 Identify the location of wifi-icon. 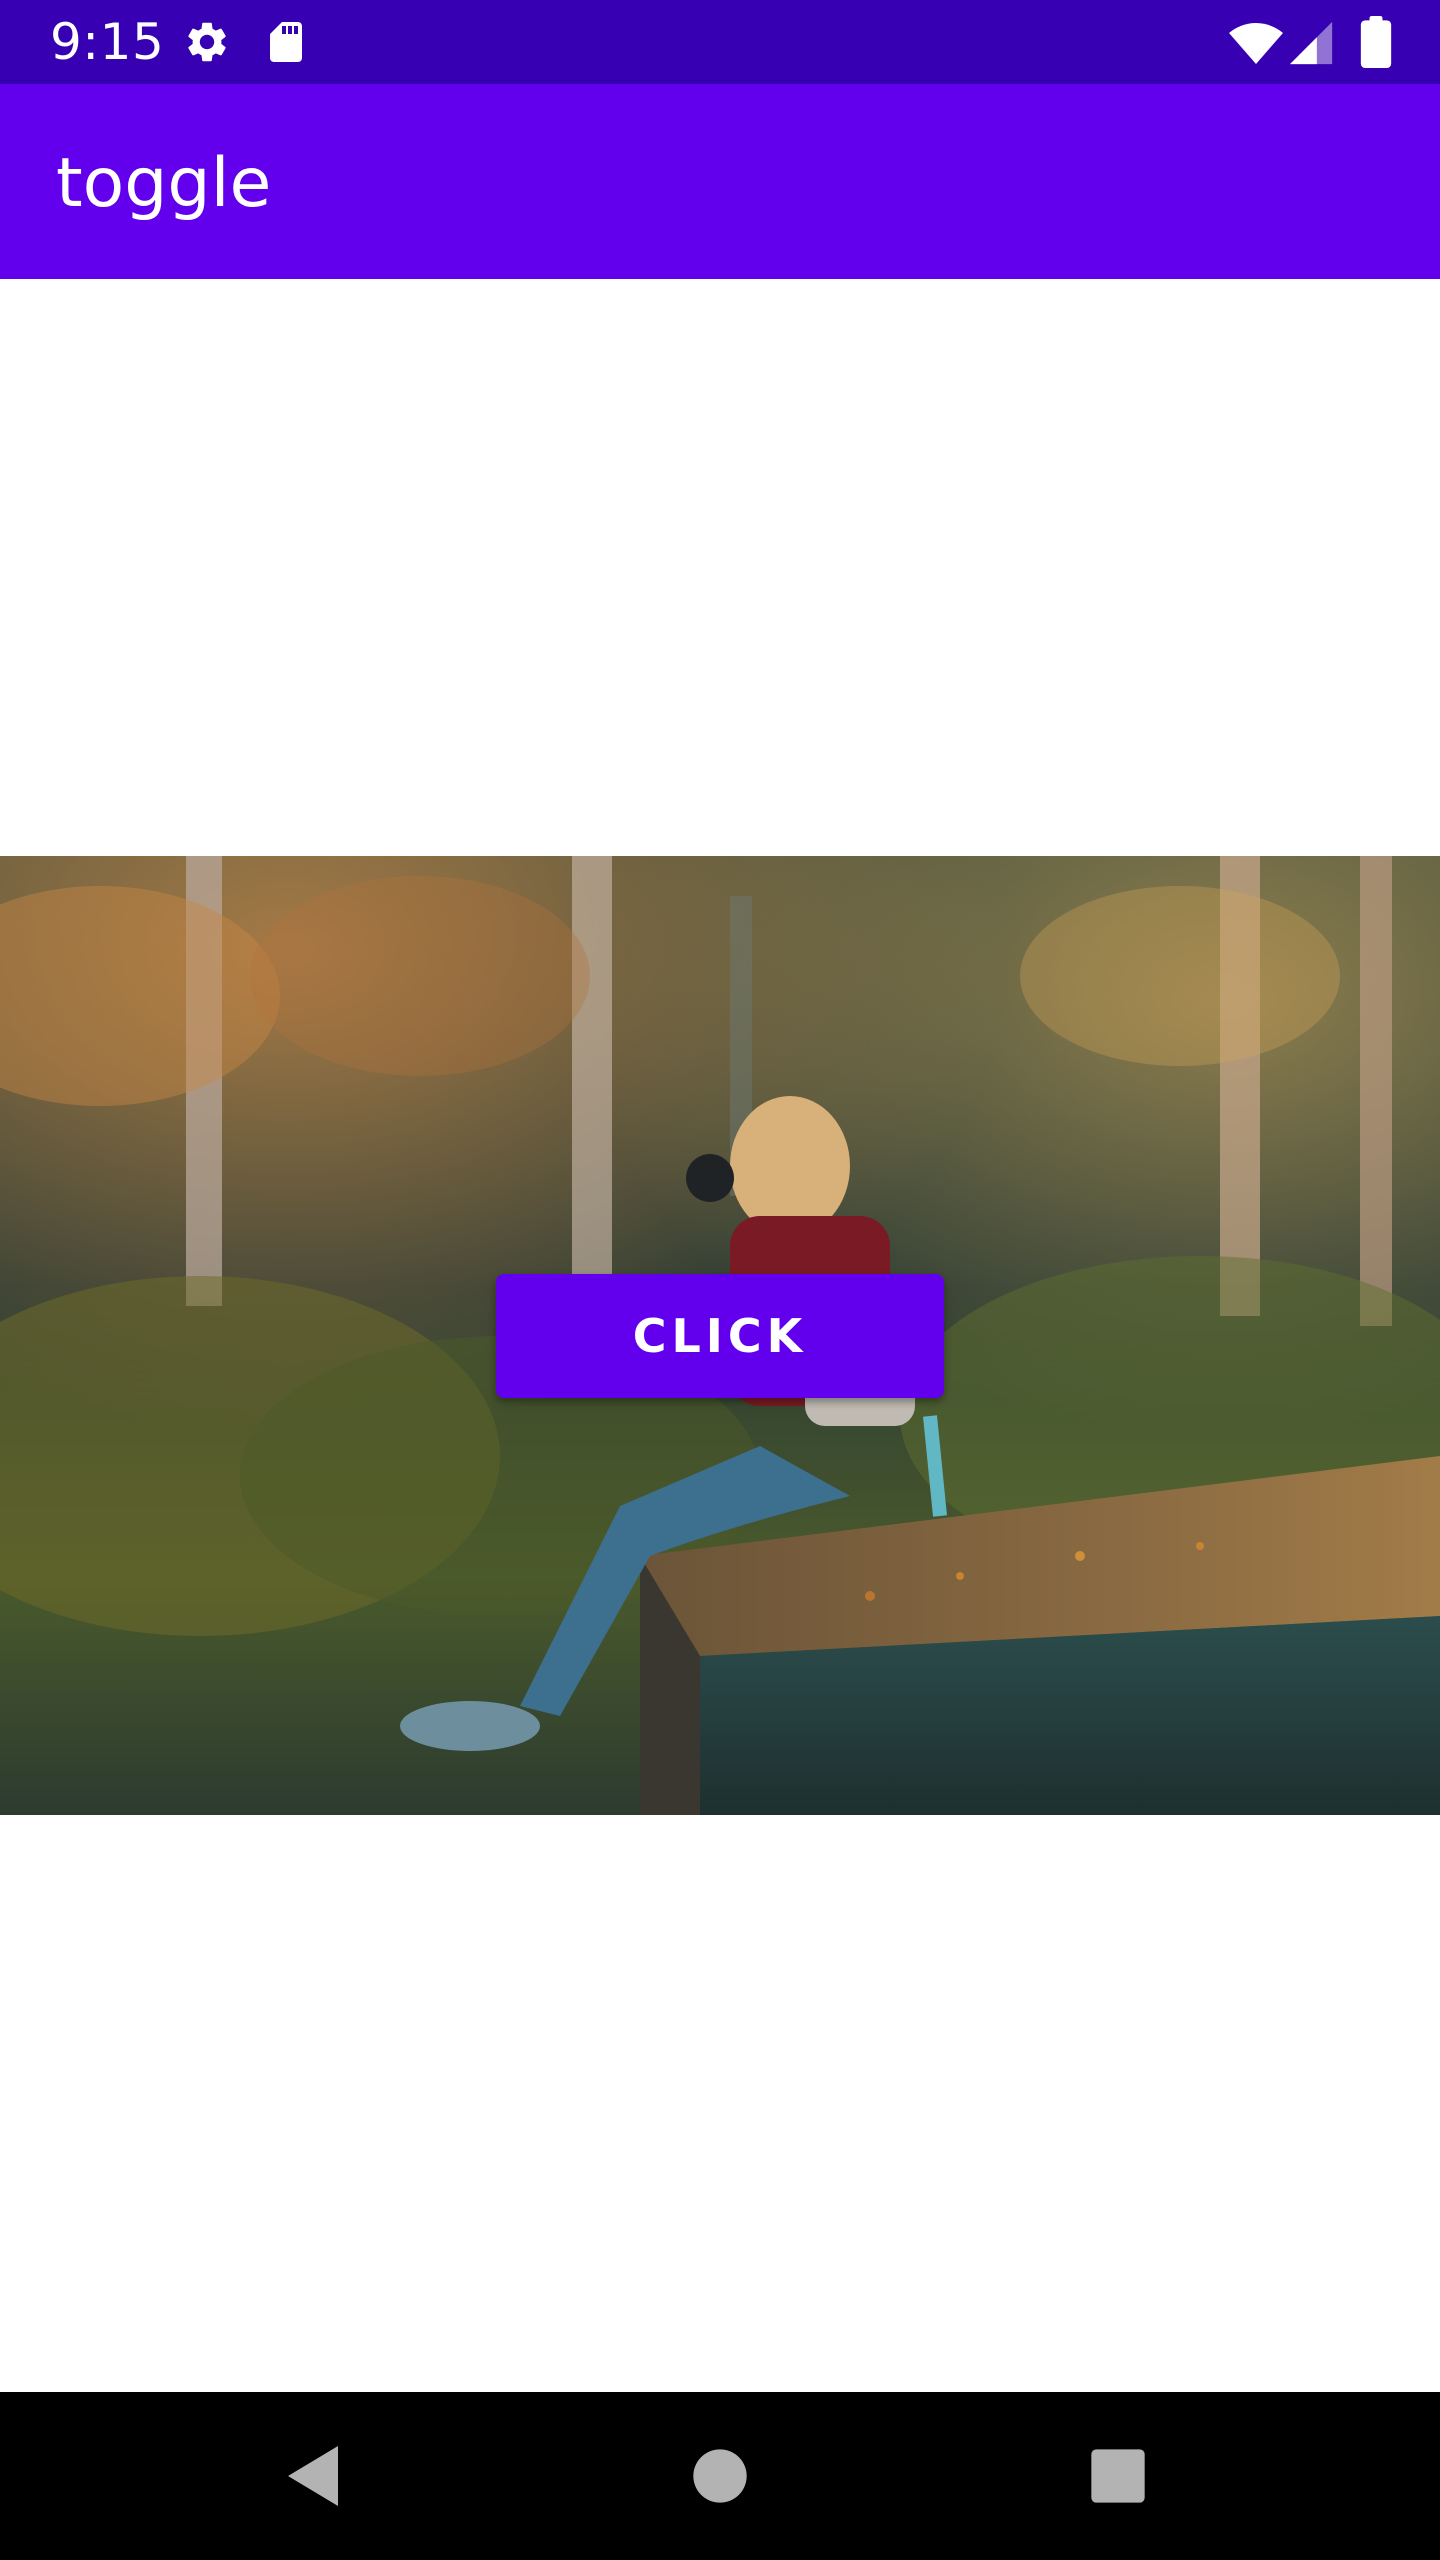
(1256, 43).